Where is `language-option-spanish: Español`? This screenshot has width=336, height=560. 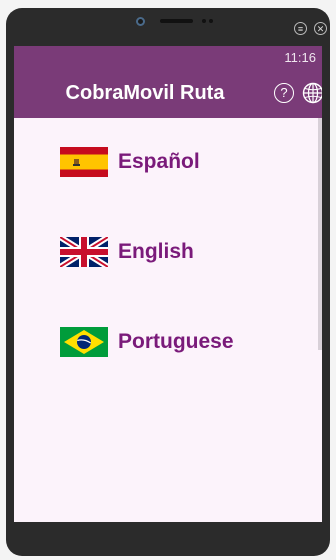 language-option-spanish: Español is located at coordinates (130, 162).